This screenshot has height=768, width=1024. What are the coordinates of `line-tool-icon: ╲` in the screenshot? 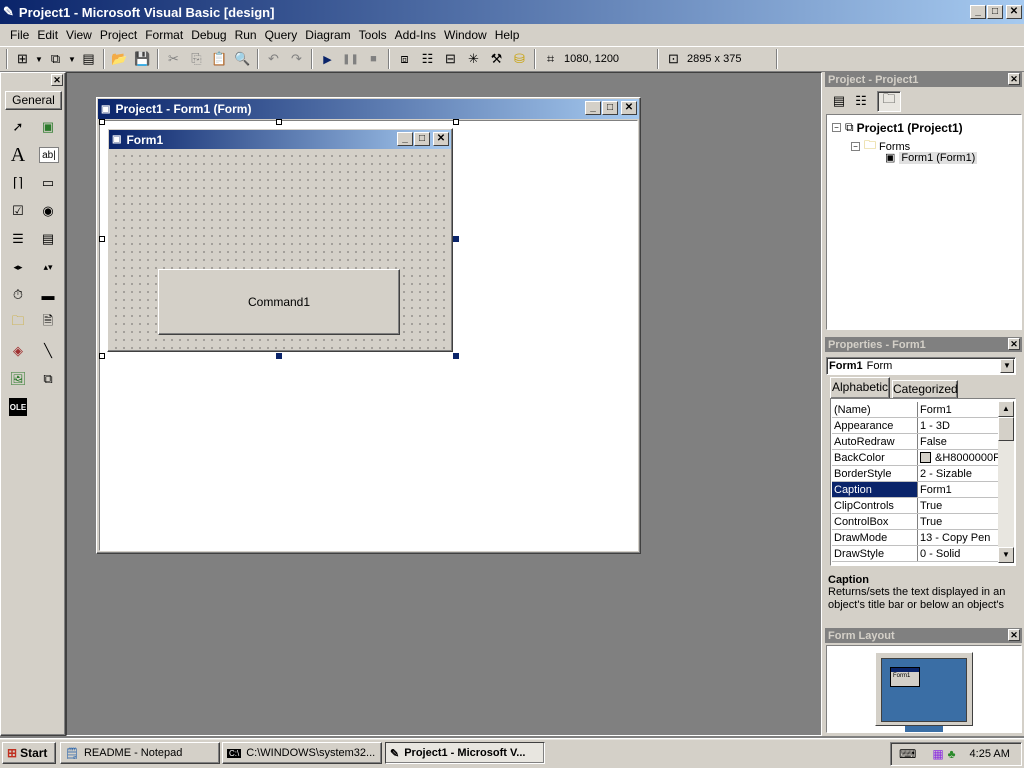 It's located at (48, 351).